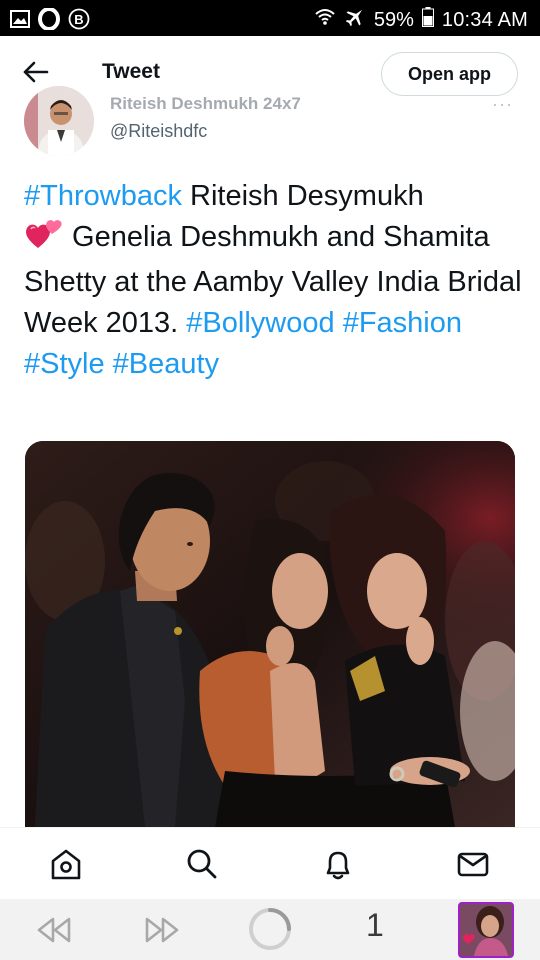 The height and width of the screenshot is (960, 540). Describe the element at coordinates (66, 864) in the screenshot. I see `home-icon` at that location.